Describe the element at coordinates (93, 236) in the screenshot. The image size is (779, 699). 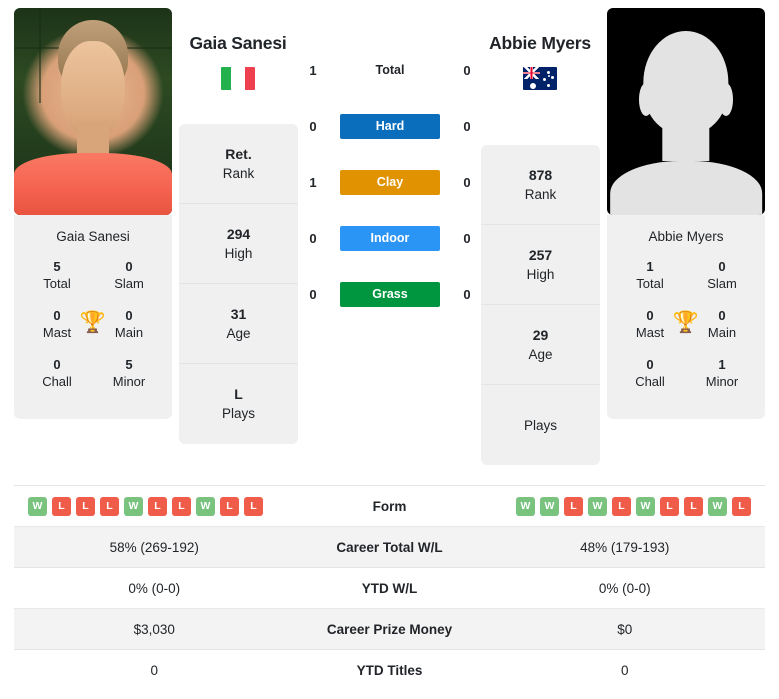
I see `player-photo-caption-left: Gaia Sanesi` at that location.